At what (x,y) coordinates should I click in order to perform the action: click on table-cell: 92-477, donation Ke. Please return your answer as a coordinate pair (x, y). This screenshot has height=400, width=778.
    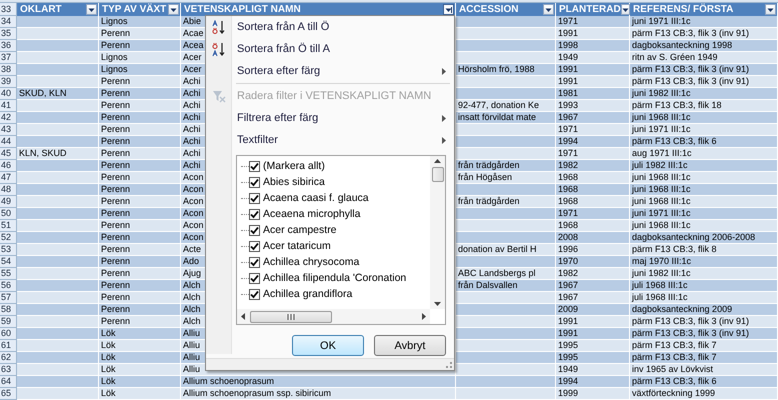
    Looking at the image, I should click on (506, 106).